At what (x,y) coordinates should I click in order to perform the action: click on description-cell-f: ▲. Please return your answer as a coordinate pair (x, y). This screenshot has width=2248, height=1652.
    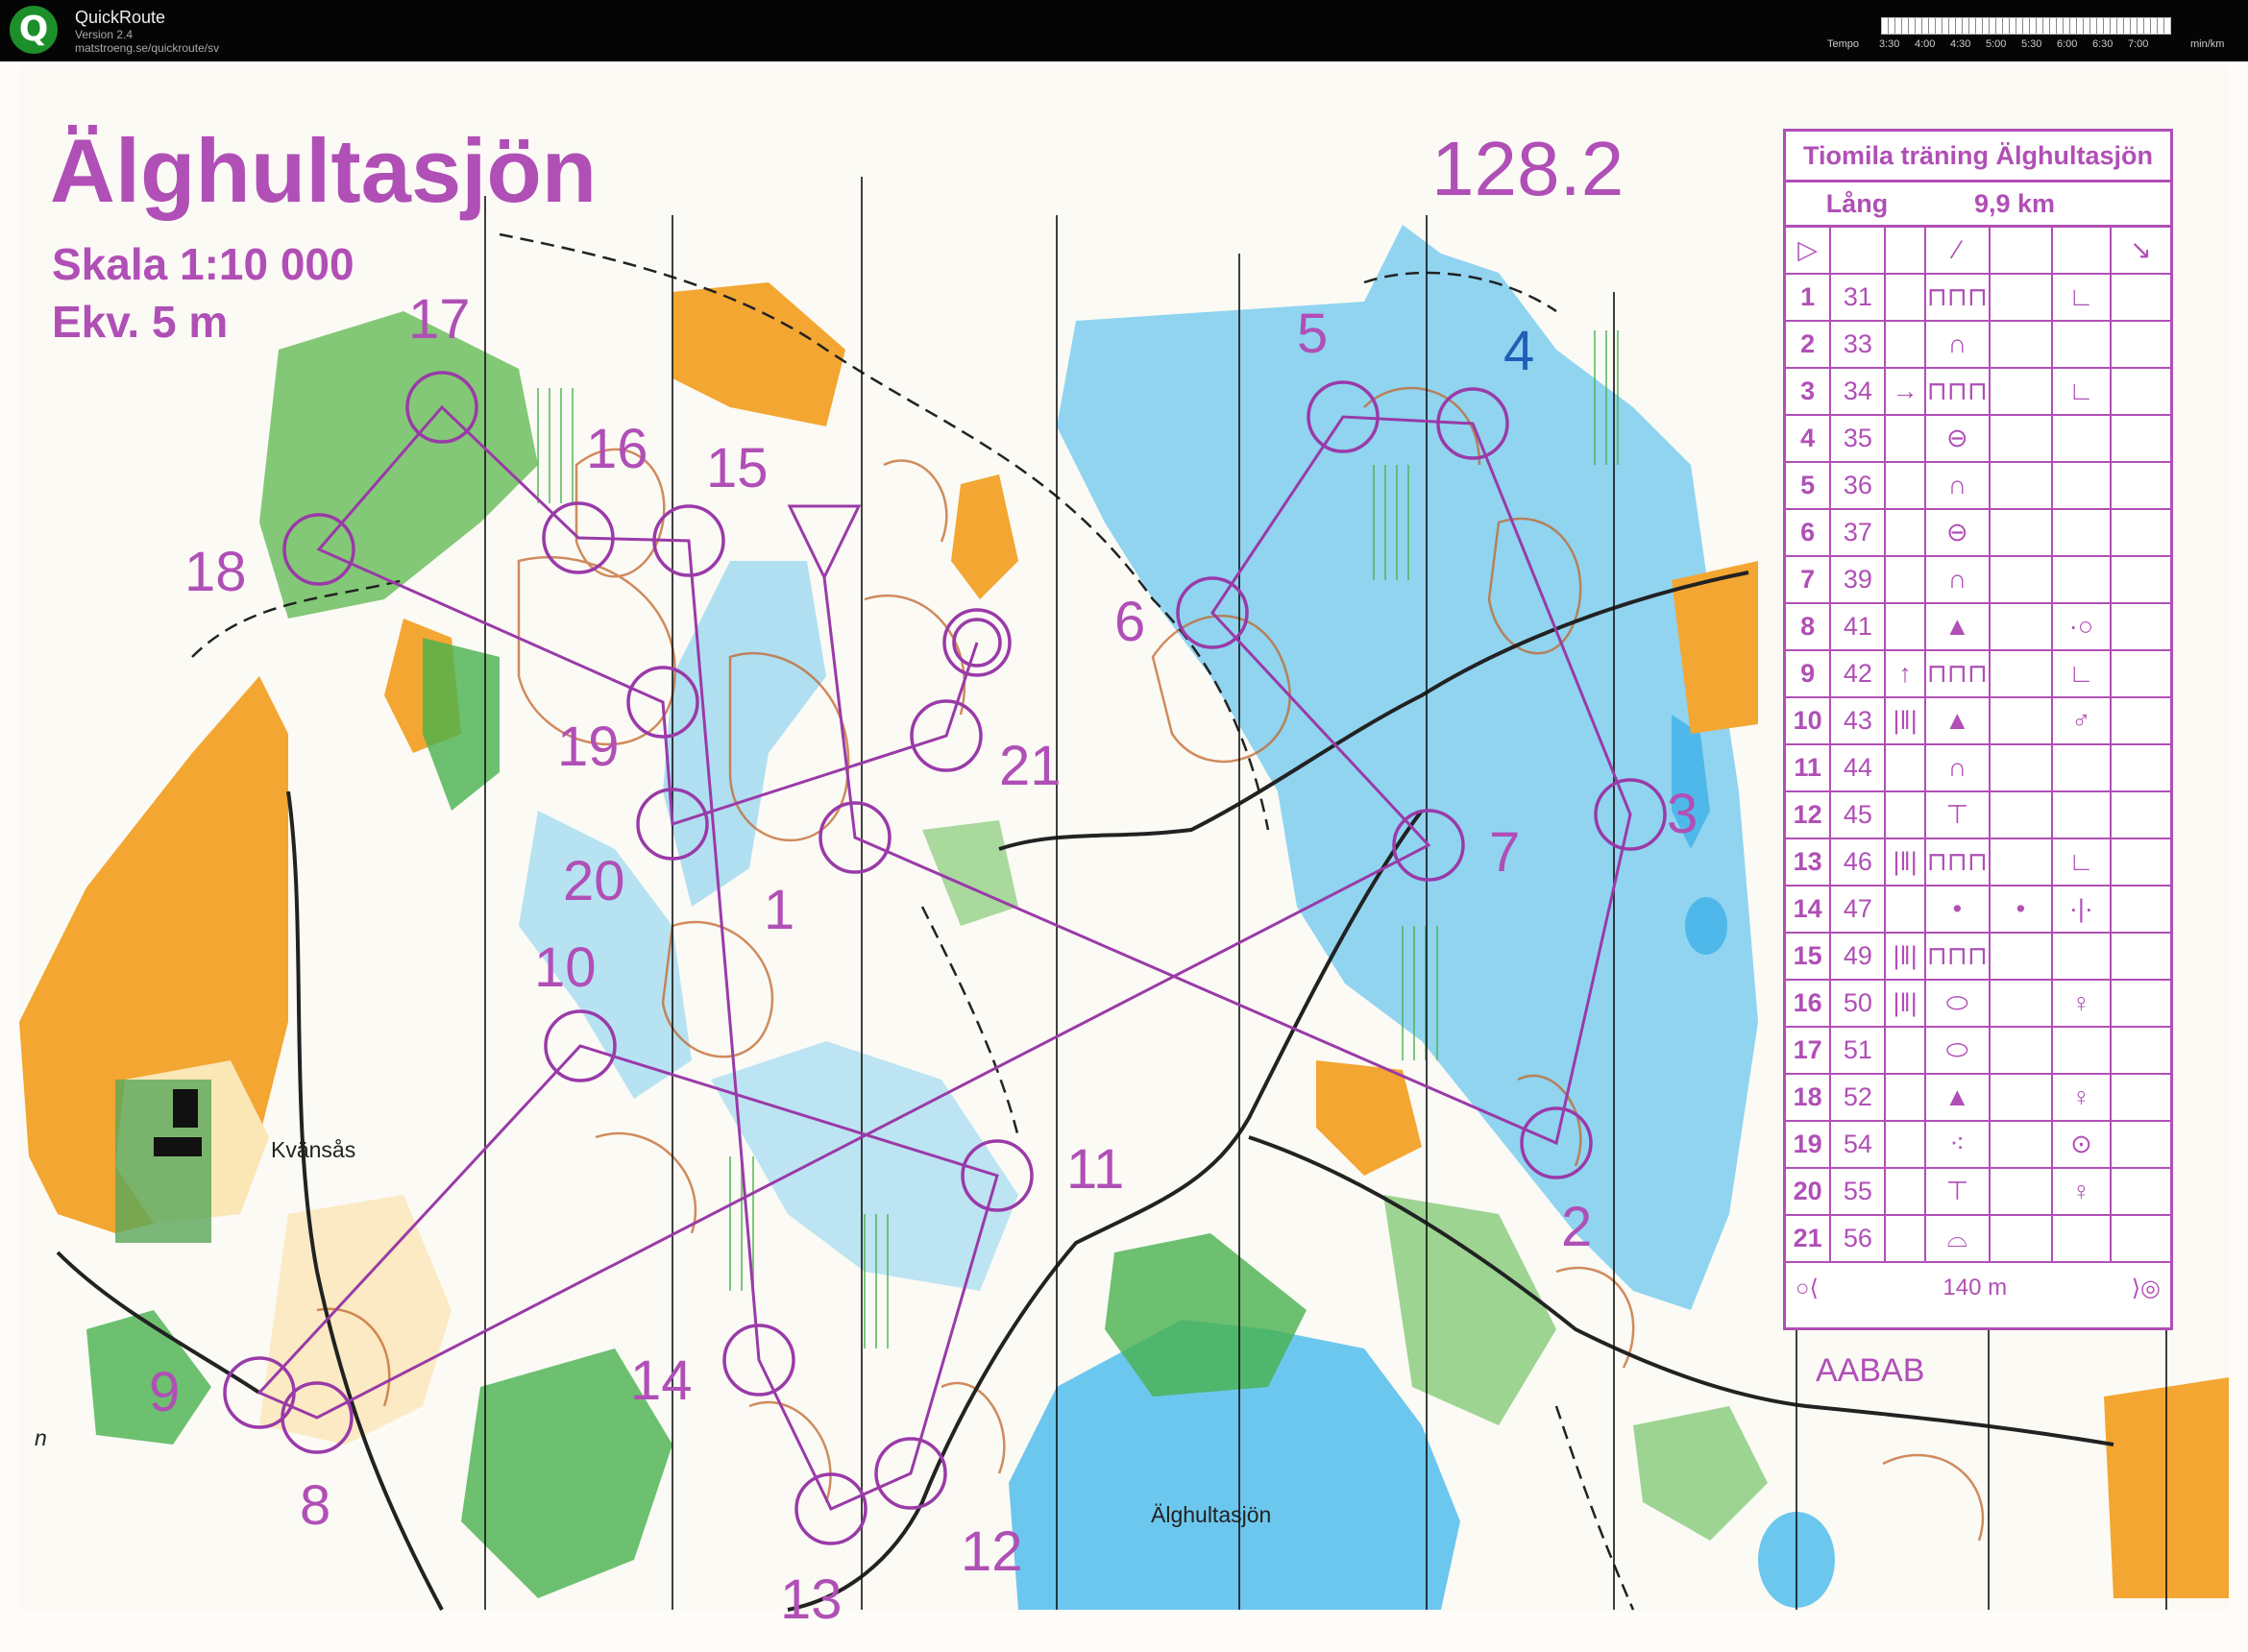
    Looking at the image, I should click on (1959, 626).